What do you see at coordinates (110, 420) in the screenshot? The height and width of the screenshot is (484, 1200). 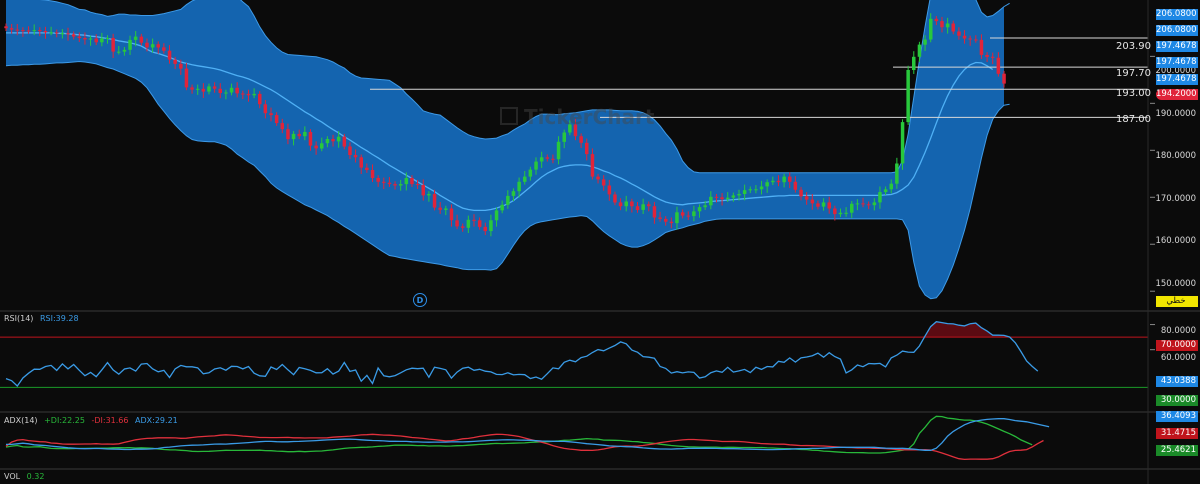 I see `minus-di-value: -DI:31.66` at bounding box center [110, 420].